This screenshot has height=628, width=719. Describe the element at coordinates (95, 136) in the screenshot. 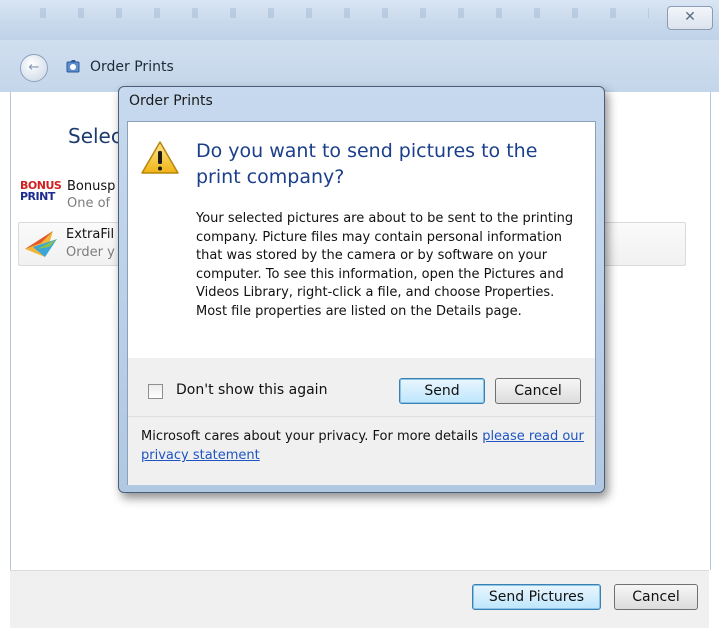

I see `page-heading: Selec` at that location.